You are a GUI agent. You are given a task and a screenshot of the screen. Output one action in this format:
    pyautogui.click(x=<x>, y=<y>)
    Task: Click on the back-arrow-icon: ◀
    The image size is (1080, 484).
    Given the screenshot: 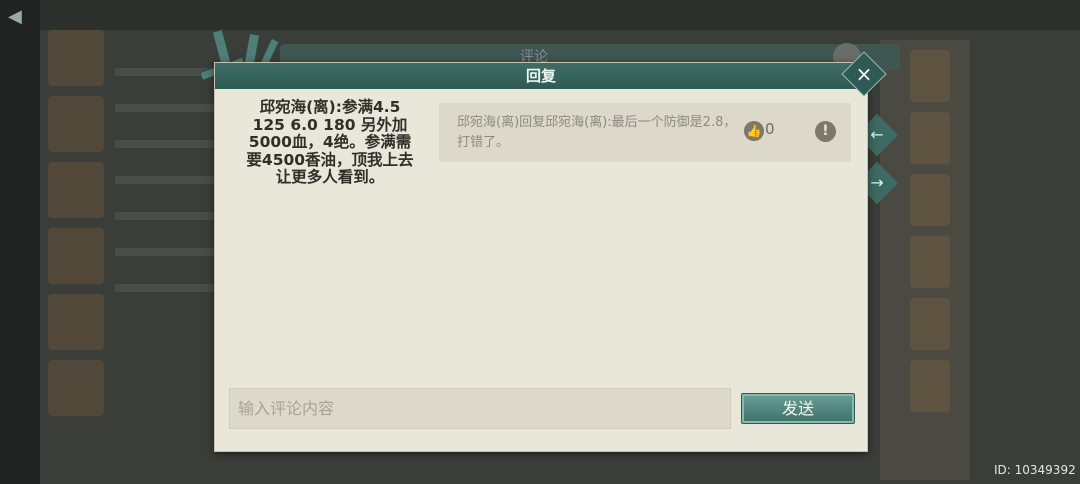 What is the action you would take?
    pyautogui.click(x=21, y=16)
    